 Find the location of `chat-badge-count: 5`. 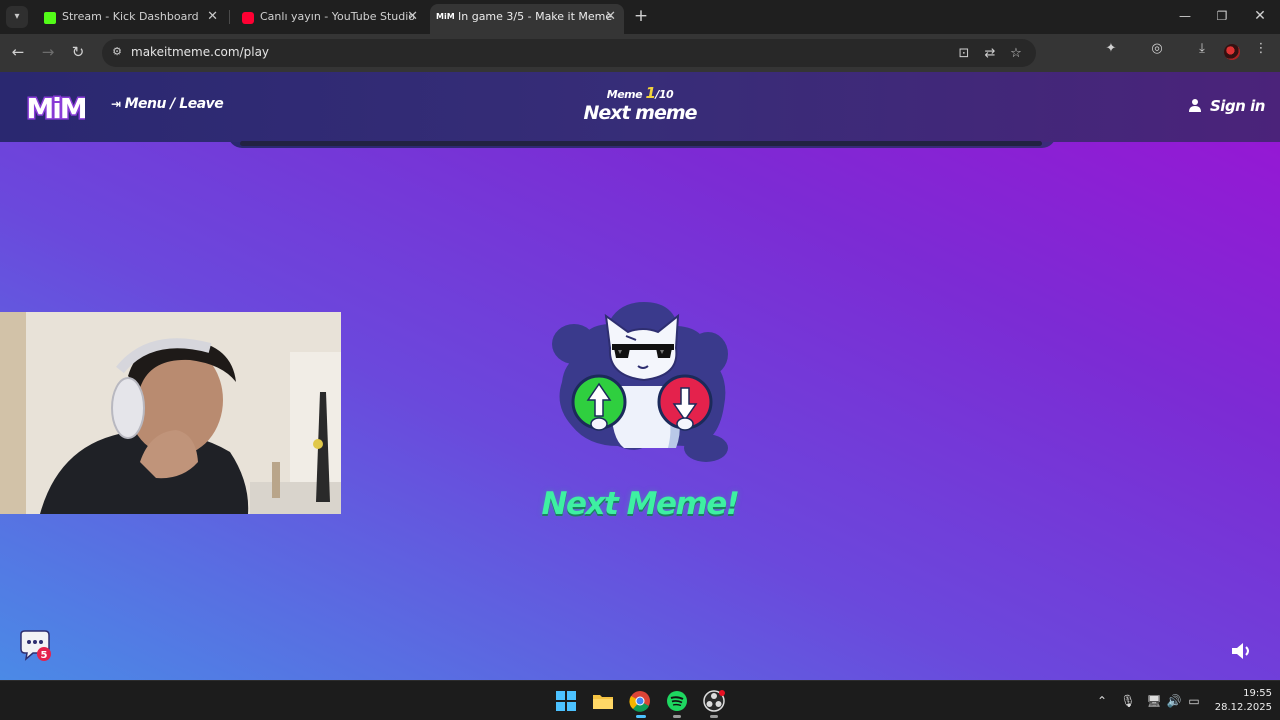

chat-badge-count: 5 is located at coordinates (44, 655).